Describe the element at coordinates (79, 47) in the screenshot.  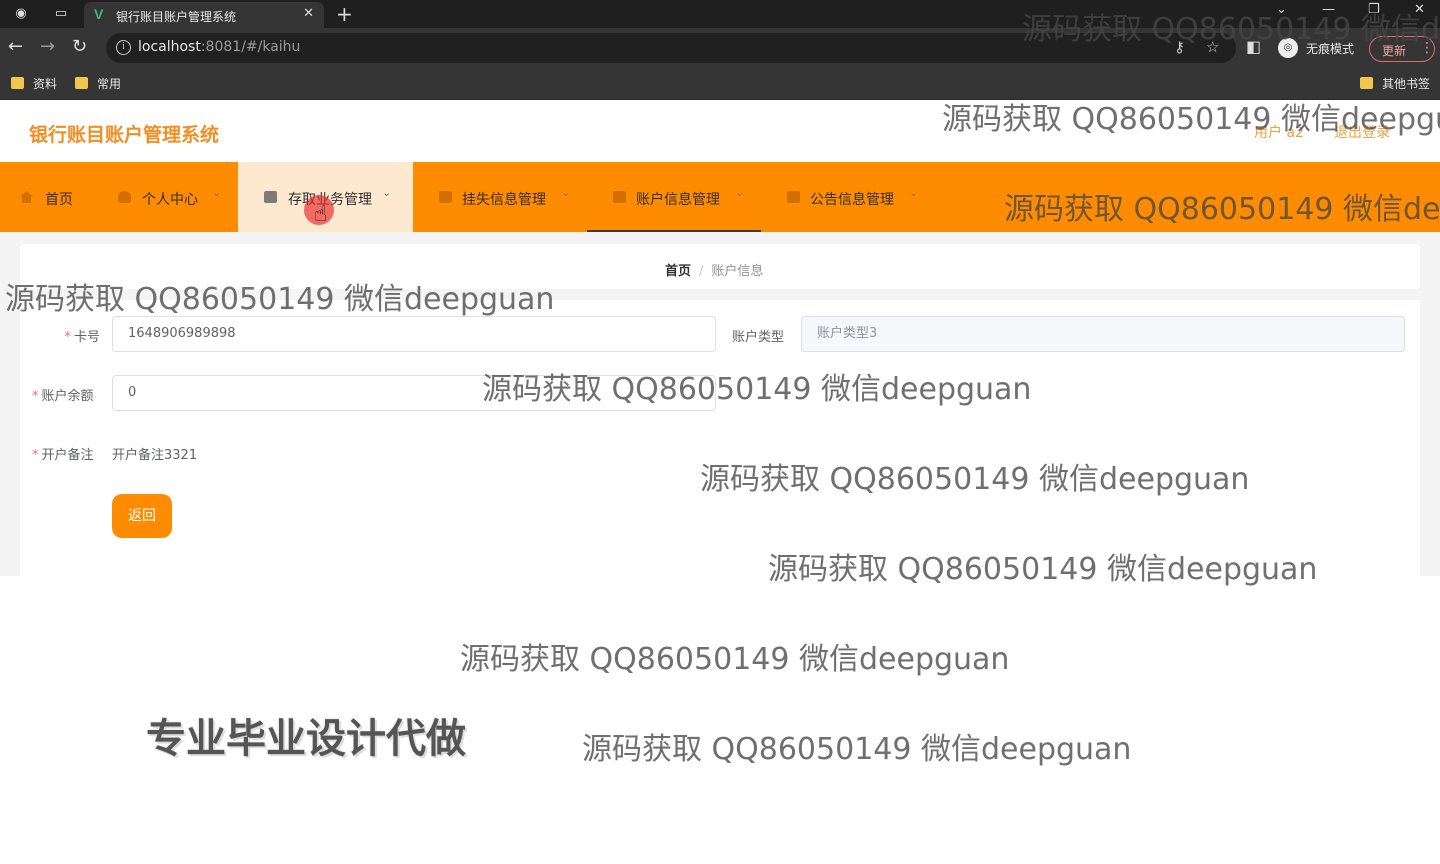
I see `reload-icon: ↻` at that location.